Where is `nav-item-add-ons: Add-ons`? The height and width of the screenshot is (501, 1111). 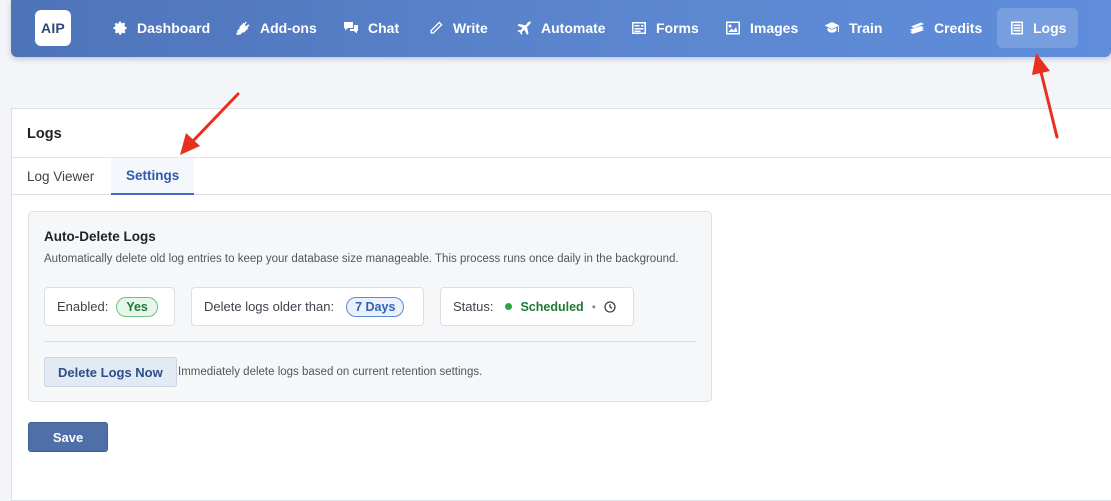
nav-item-add-ons: Add-ons is located at coordinates (275, 28).